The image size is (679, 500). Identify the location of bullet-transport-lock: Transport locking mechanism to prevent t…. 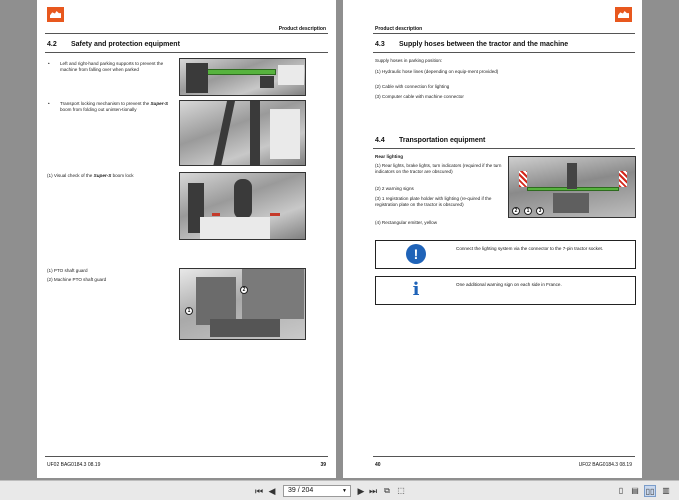
(110, 107).